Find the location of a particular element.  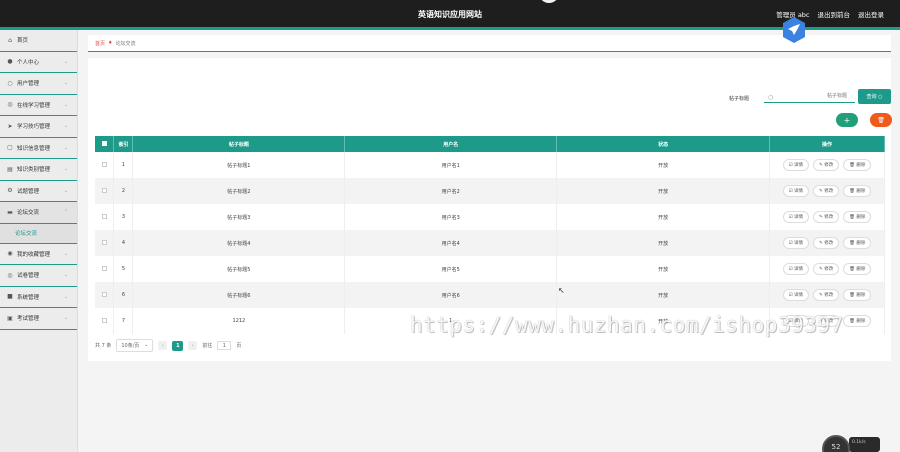

cell-index: 3 is located at coordinates (123, 217).